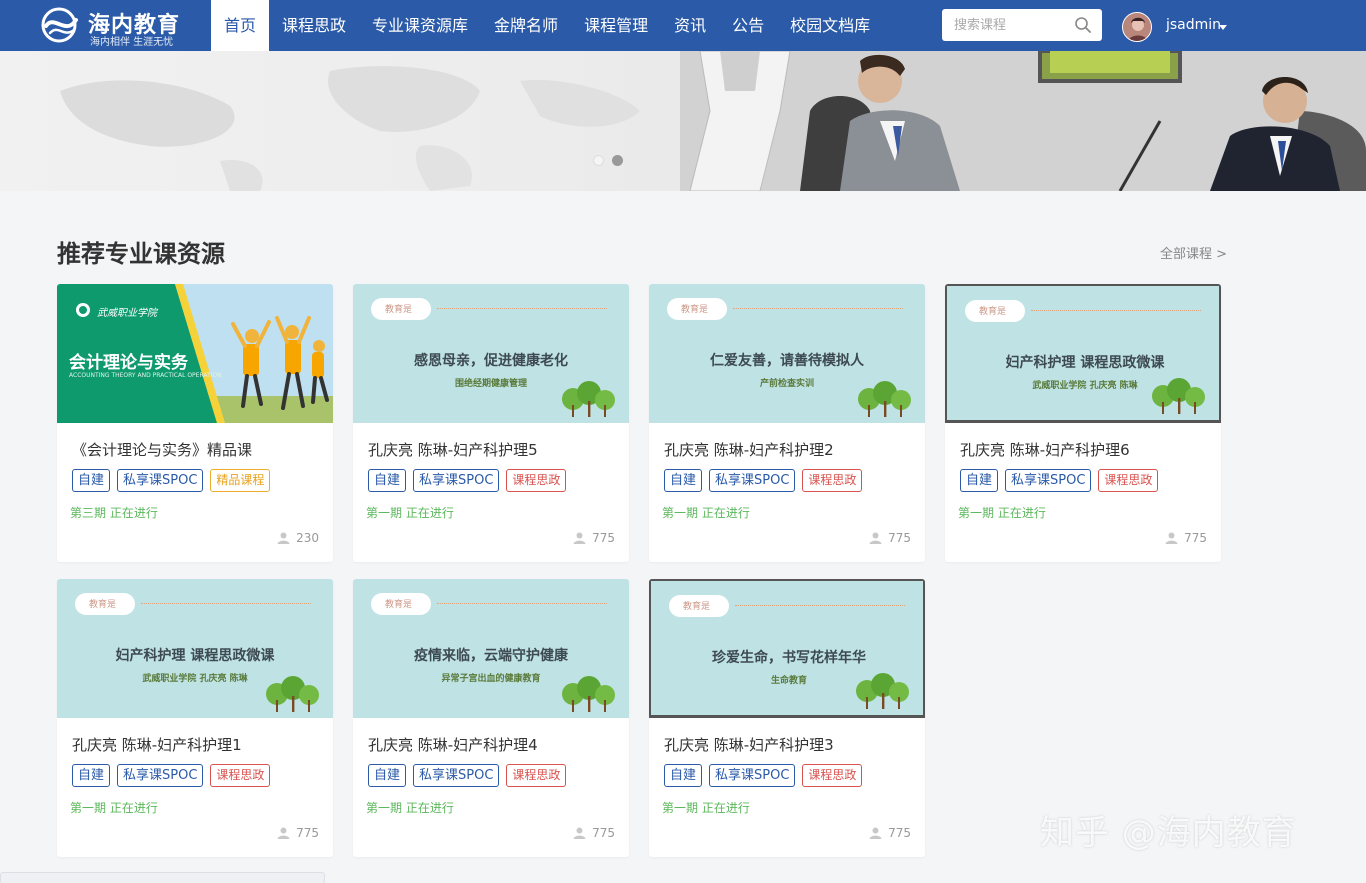  What do you see at coordinates (1085, 363) in the screenshot?
I see `thumbnail-title: 妇产科护理 课程思政微课` at bounding box center [1085, 363].